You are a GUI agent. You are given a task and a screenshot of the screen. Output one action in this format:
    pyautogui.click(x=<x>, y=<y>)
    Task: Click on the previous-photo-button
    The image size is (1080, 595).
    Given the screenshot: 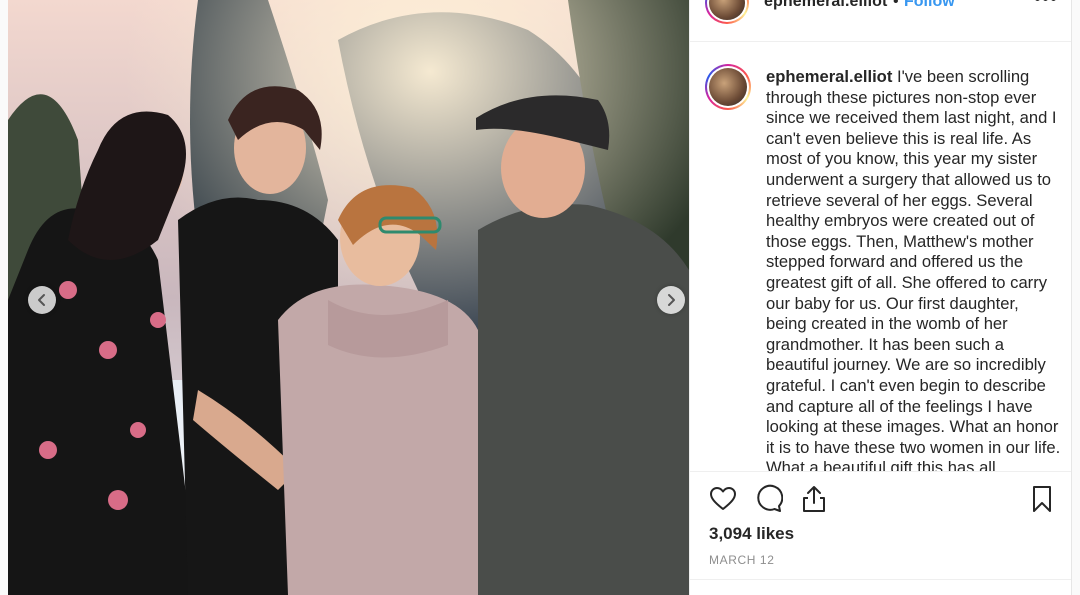 What is the action you would take?
    pyautogui.click(x=42, y=300)
    